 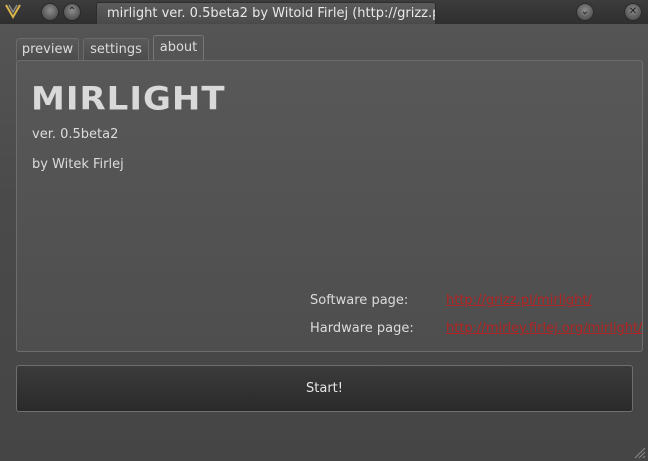 What do you see at coordinates (633, 12) in the screenshot?
I see `close-button: ✕` at bounding box center [633, 12].